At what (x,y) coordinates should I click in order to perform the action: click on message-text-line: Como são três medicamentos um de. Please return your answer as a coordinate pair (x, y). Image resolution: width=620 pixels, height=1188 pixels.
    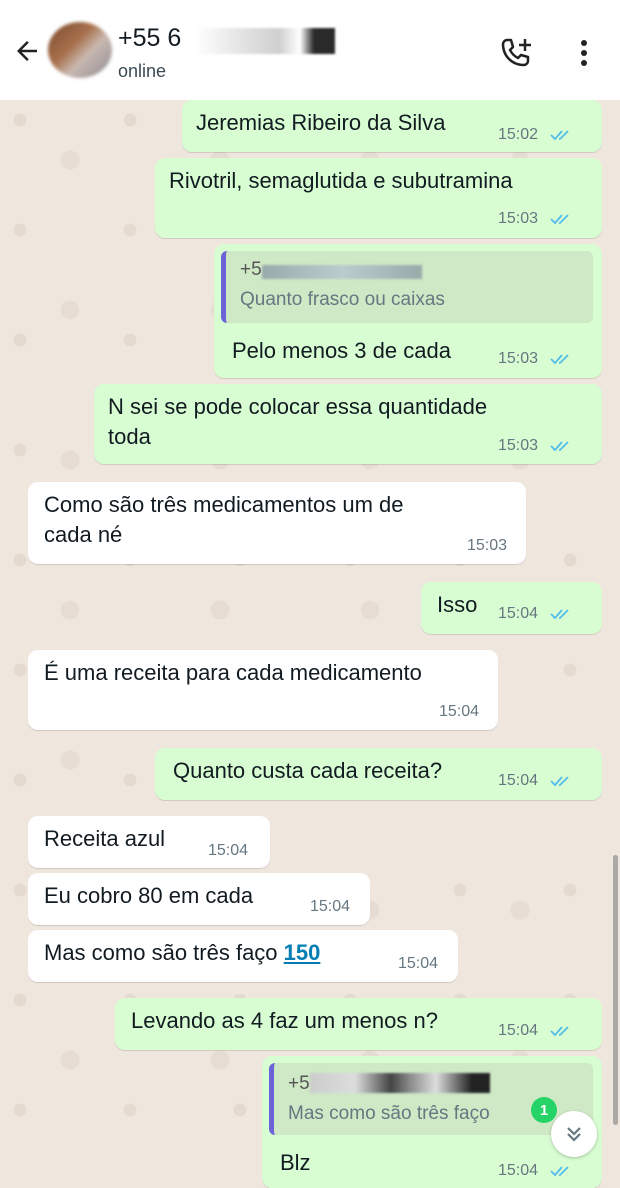
    Looking at the image, I should click on (224, 504).